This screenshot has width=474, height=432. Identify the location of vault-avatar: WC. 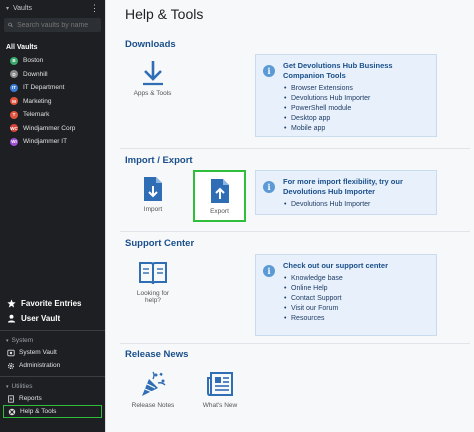
(14, 128).